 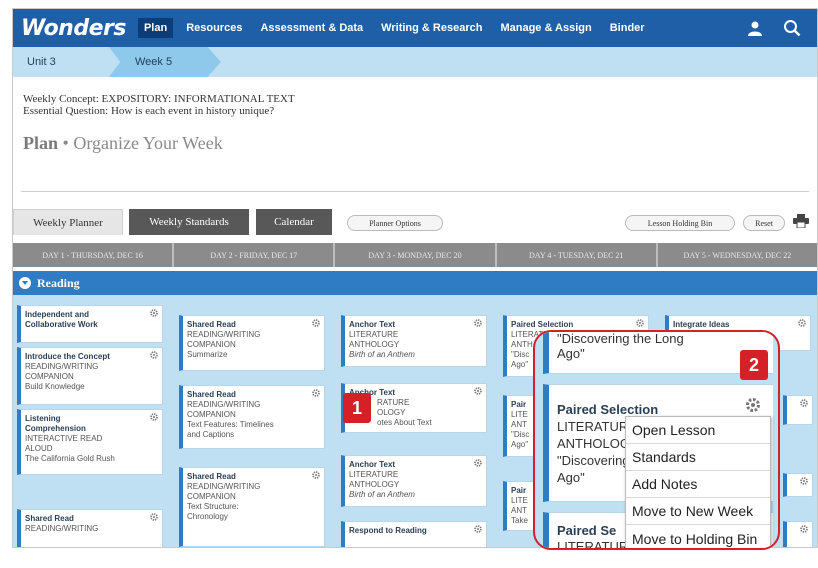 What do you see at coordinates (415, 191) in the screenshot?
I see `divider` at bounding box center [415, 191].